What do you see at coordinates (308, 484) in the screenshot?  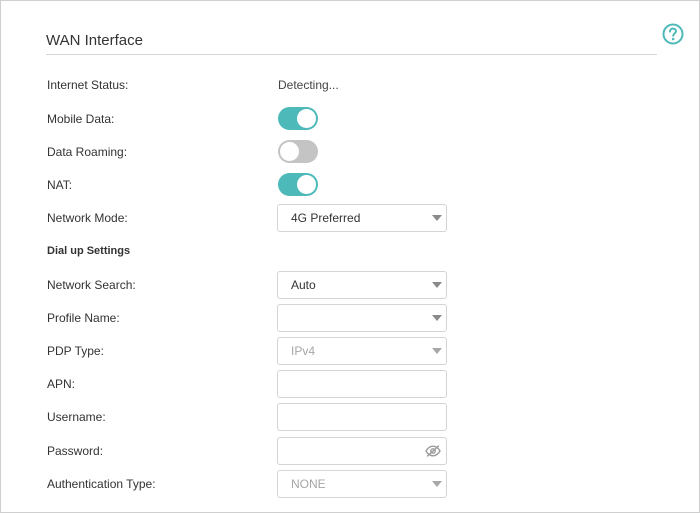 I see `authentication-type-value: NONE` at bounding box center [308, 484].